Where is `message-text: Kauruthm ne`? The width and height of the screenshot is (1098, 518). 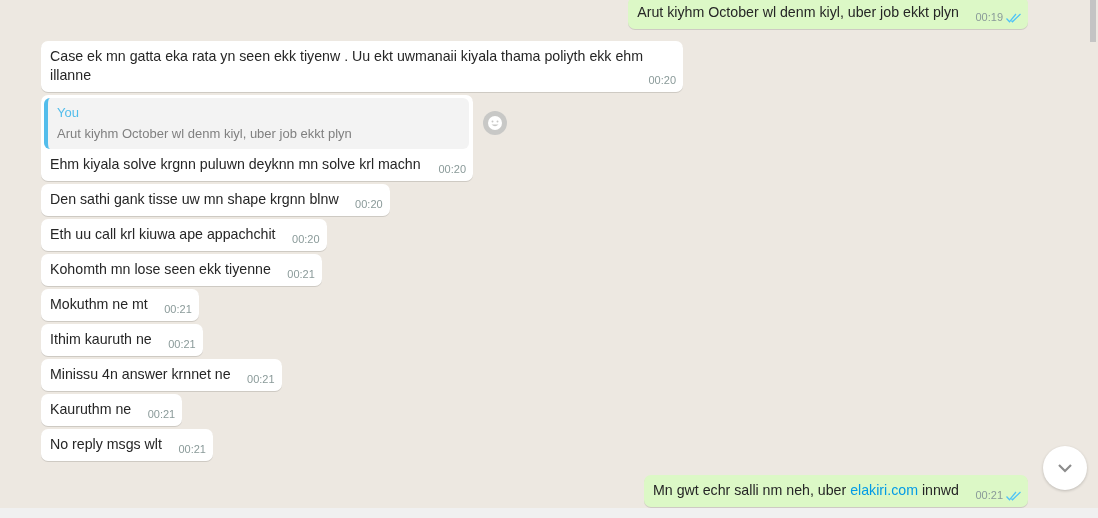
message-text: Kauruthm ne is located at coordinates (91, 409).